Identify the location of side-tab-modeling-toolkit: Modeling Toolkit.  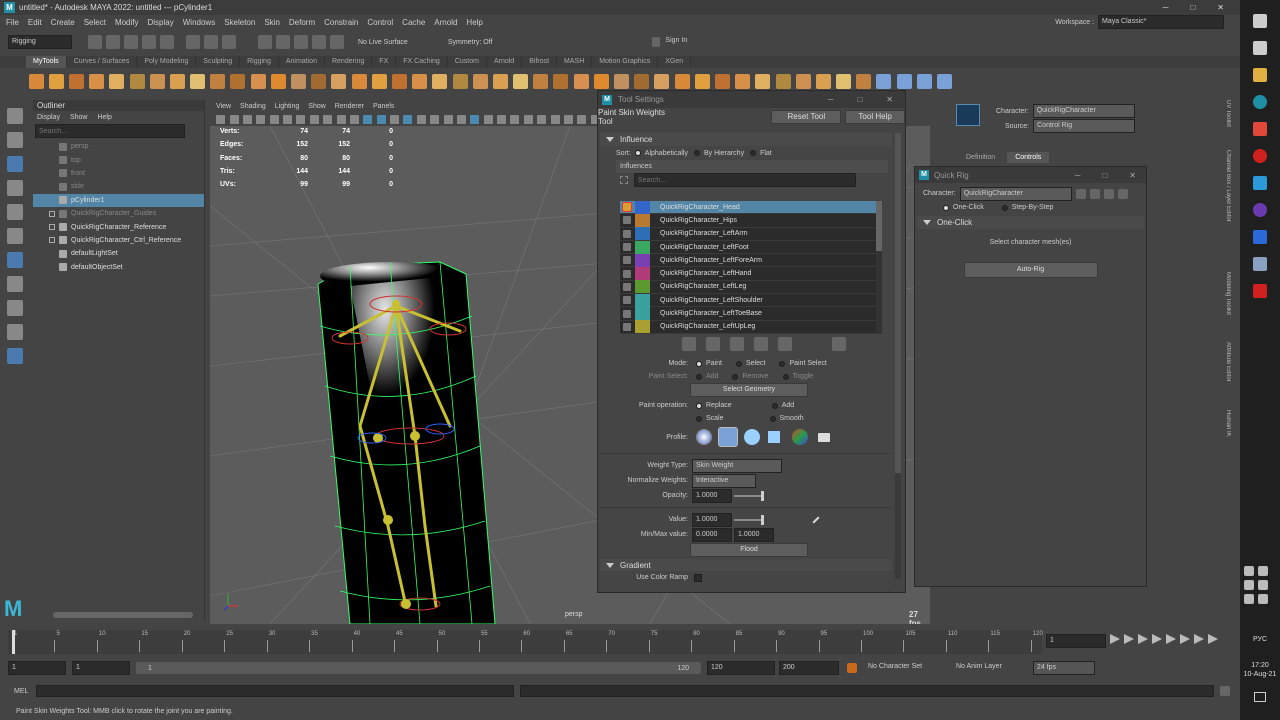
(1228, 303).